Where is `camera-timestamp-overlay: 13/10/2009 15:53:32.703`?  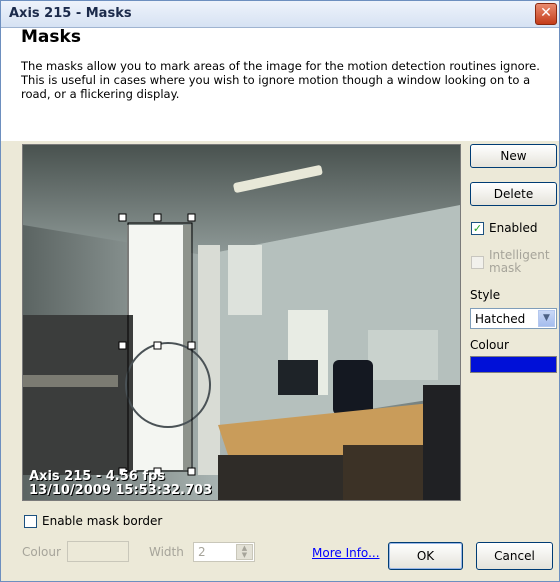 camera-timestamp-overlay: 13/10/2009 15:53:32.703 is located at coordinates (121, 490).